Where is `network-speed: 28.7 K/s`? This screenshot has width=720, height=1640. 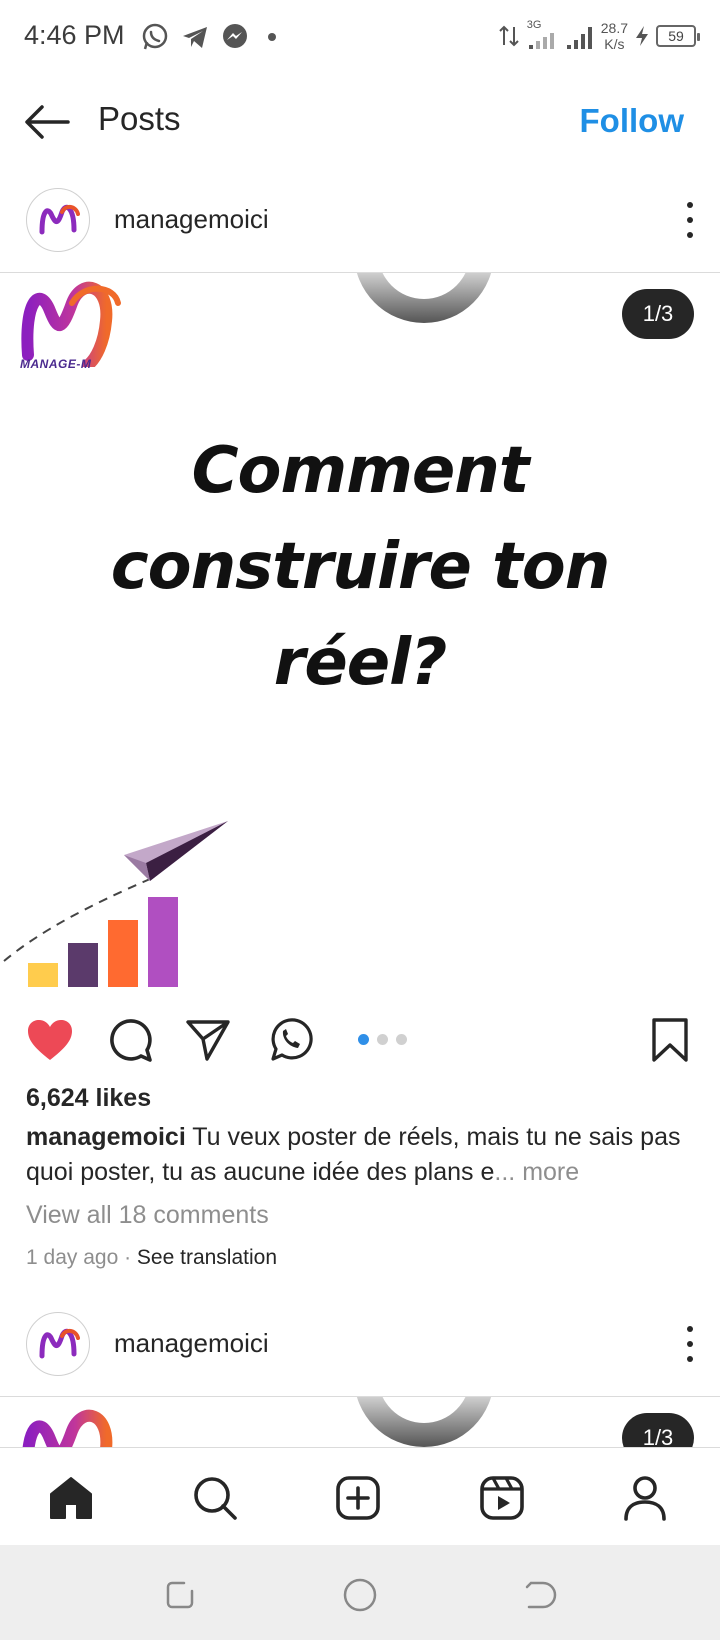 network-speed: 28.7 K/s is located at coordinates (614, 36).